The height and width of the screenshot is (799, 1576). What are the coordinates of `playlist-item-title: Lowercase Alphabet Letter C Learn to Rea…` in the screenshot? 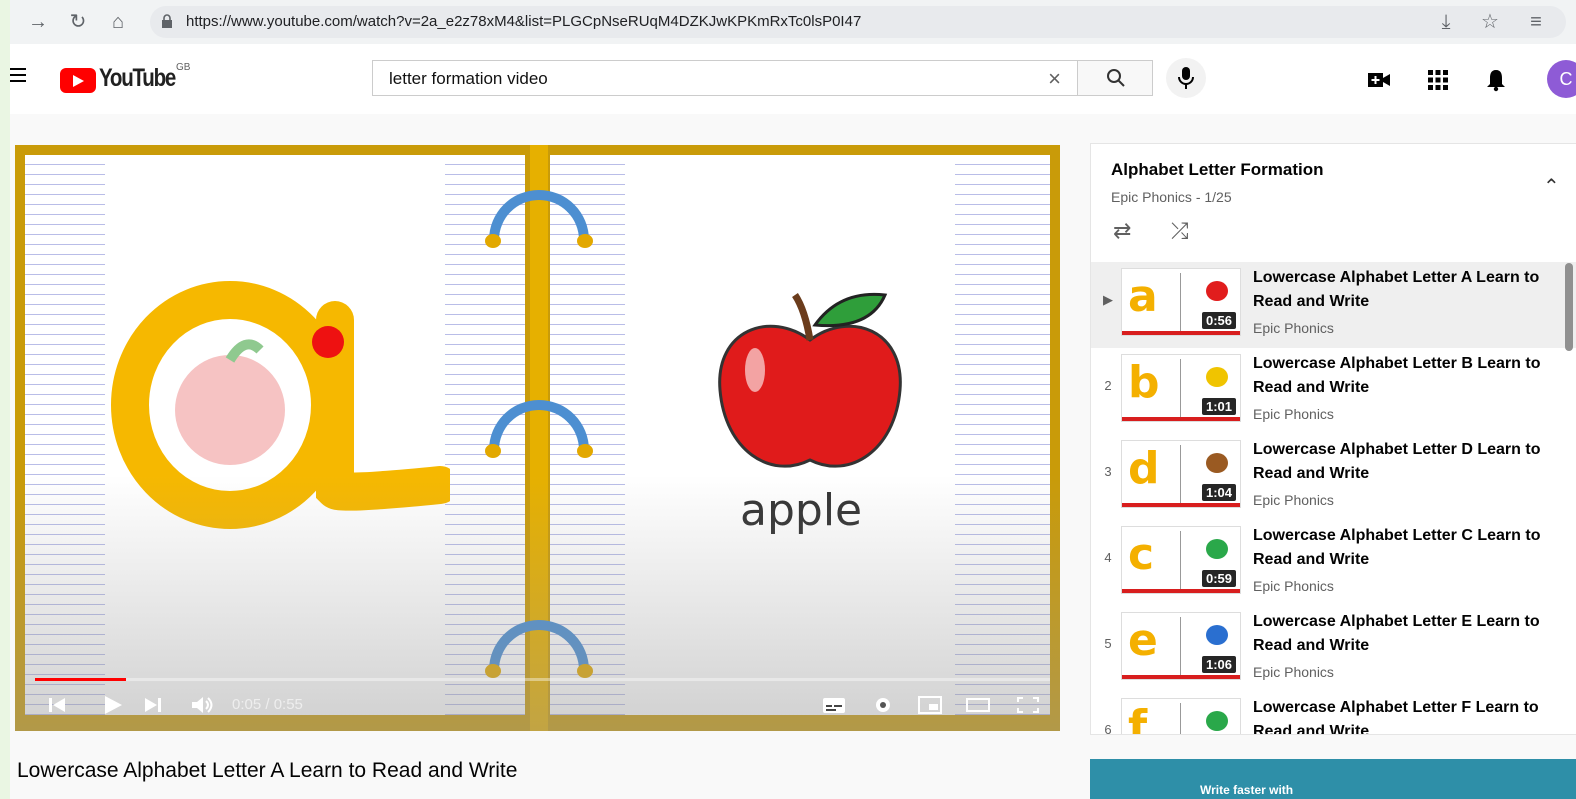 It's located at (1408, 548).